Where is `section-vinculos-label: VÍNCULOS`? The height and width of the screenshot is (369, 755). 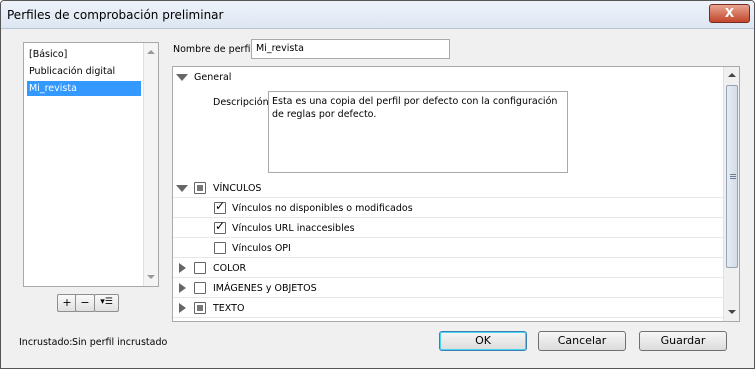 section-vinculos-label: VÍNCULOS is located at coordinates (237, 188).